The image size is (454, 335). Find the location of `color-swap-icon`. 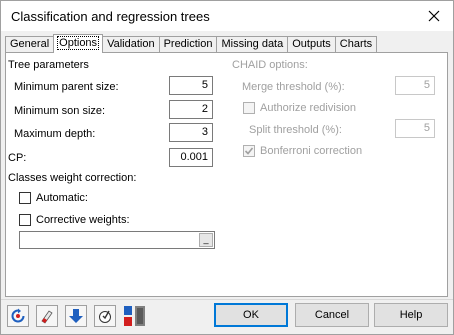

color-swap-icon is located at coordinates (134, 316).